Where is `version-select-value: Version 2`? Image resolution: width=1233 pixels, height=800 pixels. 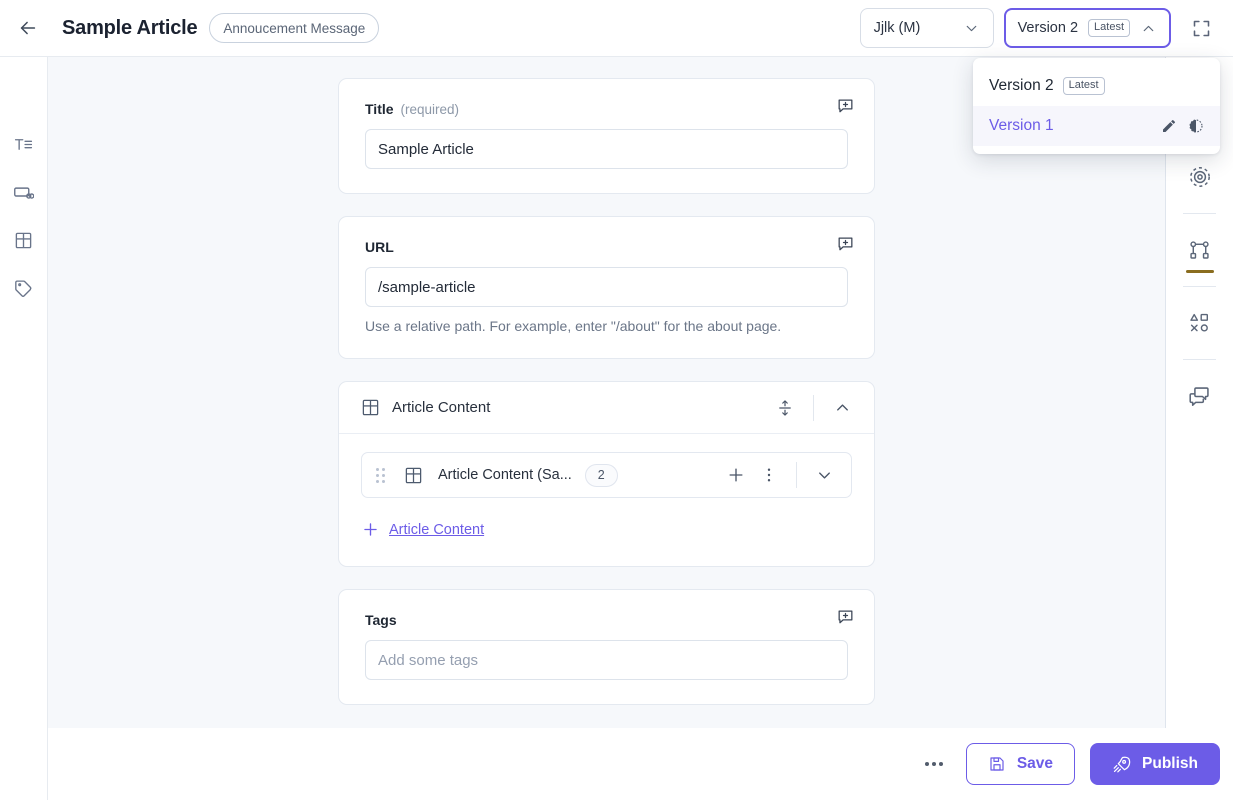 version-select-value: Version 2 is located at coordinates (1048, 28).